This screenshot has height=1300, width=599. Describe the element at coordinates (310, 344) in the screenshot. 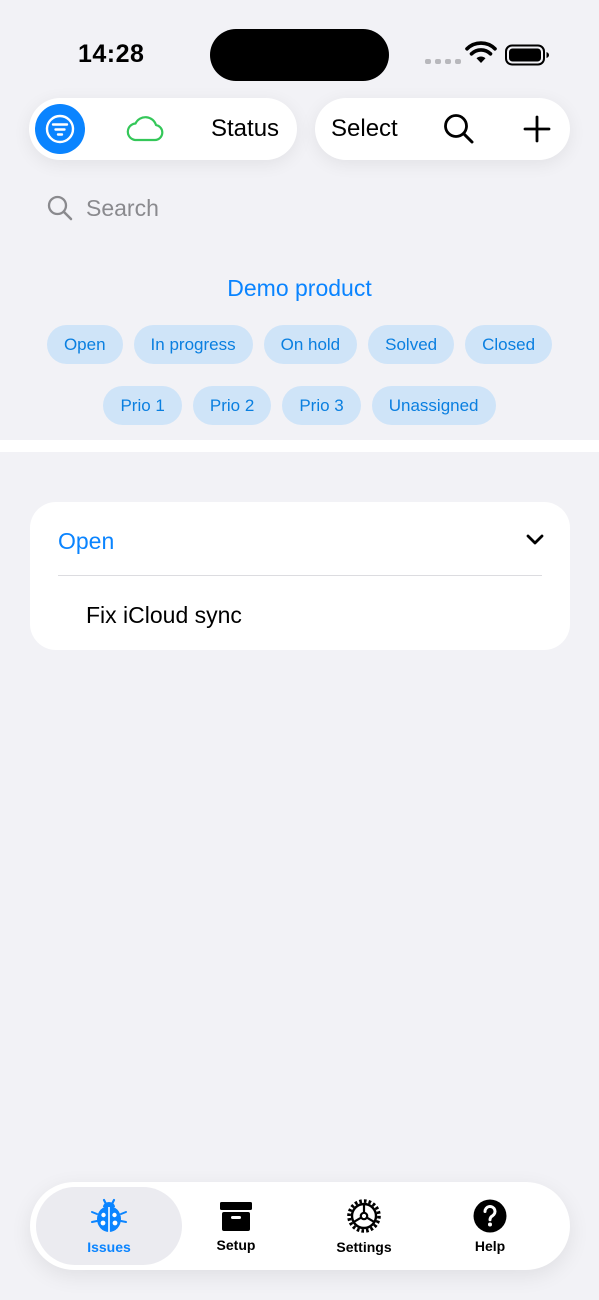

I see `chip-on-hold: On hold` at that location.